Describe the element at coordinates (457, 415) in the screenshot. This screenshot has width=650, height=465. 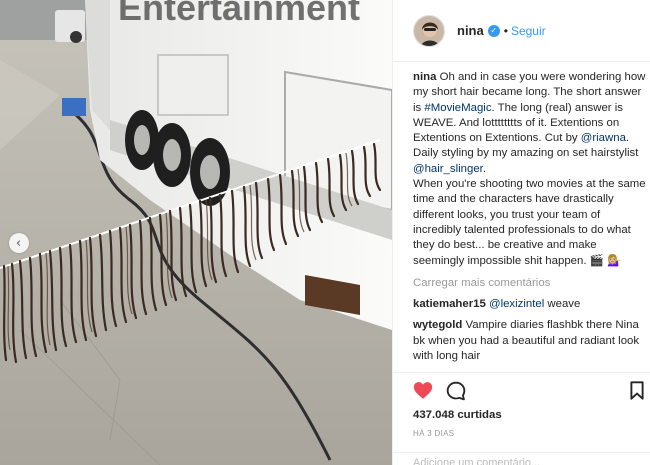
I see `likes-count: 437.048 curtidas` at that location.